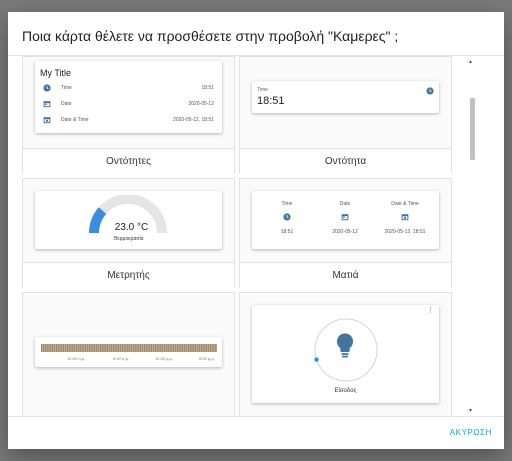 The width and height of the screenshot is (512, 461). I want to click on entity-row-name: Date, so click(66, 104).